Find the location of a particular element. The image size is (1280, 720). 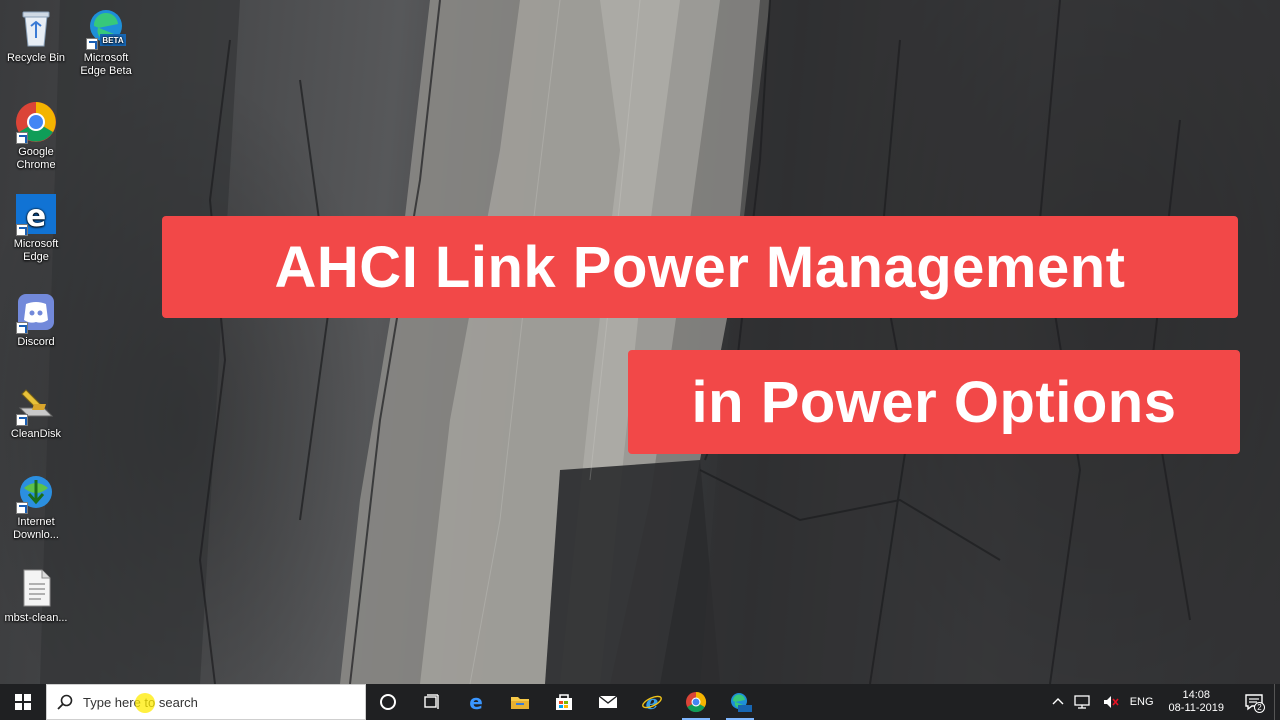

edge-beta-icon is located at coordinates (741, 702).